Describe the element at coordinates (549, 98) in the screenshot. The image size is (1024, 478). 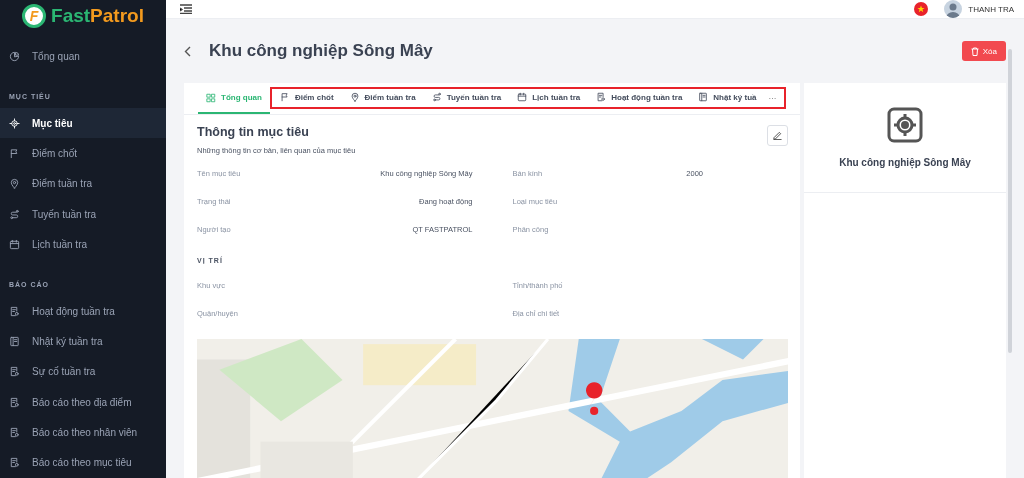
I see `tab: Lịch tuần tra` at that location.